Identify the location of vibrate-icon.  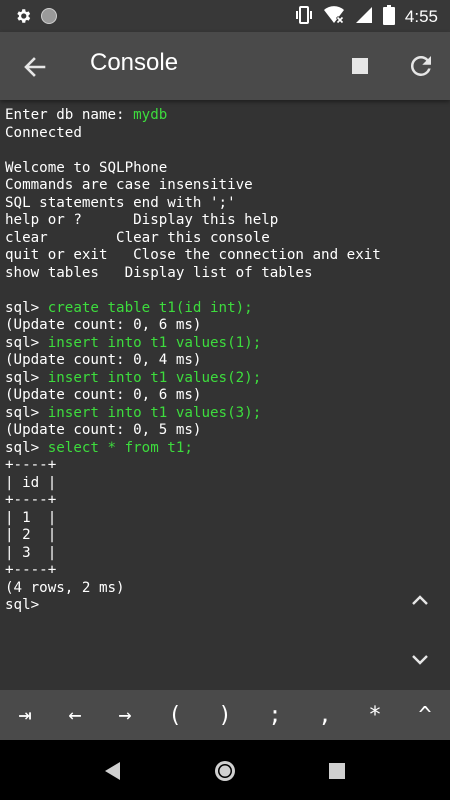
(304, 17).